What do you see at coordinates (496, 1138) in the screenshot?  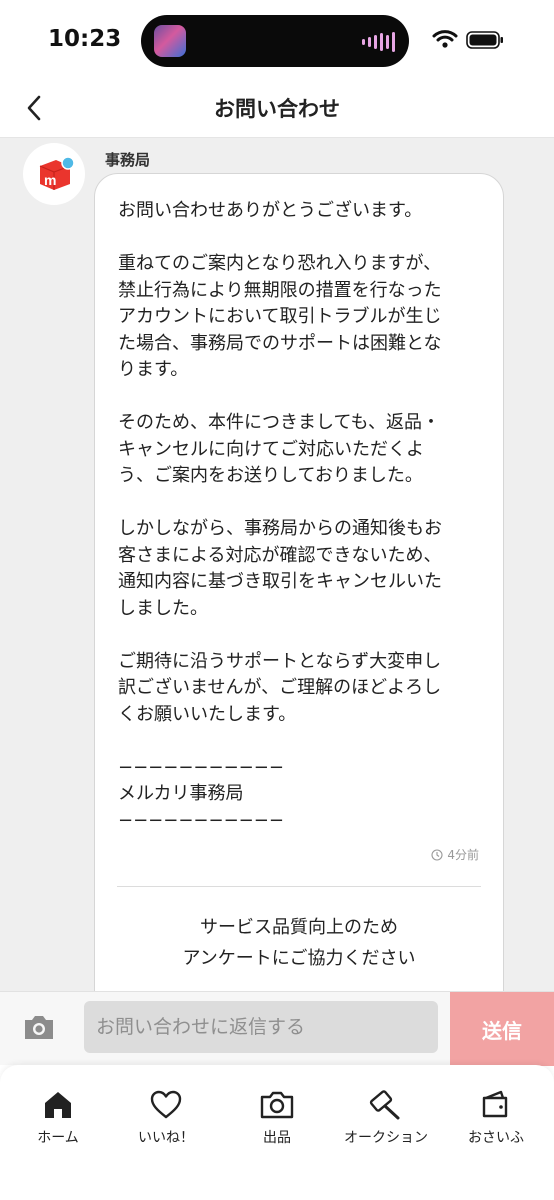 I see `tab-label: おさいふ` at bounding box center [496, 1138].